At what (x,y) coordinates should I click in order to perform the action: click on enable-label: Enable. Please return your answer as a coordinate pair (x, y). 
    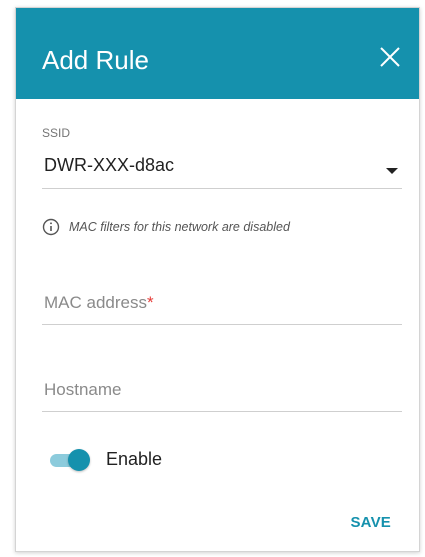
    Looking at the image, I should click on (134, 459).